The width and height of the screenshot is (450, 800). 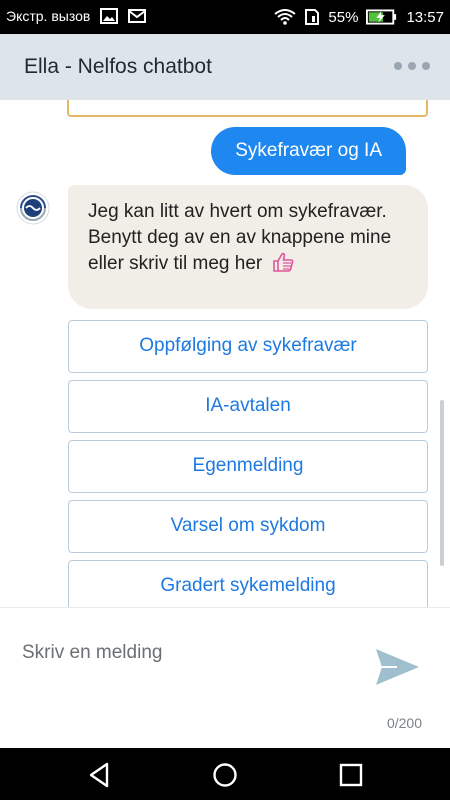 What do you see at coordinates (225, 67) in the screenshot?
I see `app-header: Ella - Nelfos chatbot` at bounding box center [225, 67].